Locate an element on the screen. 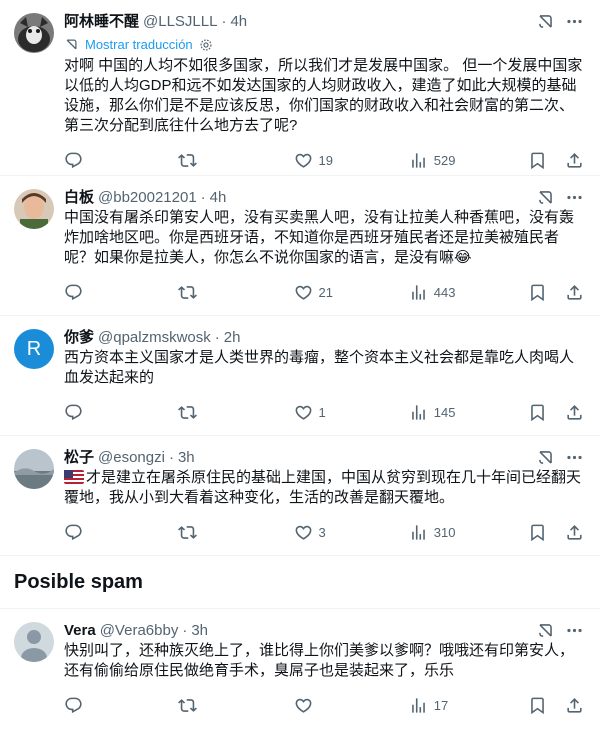 This screenshot has width=600, height=739. view-count: 529 is located at coordinates (444, 160).